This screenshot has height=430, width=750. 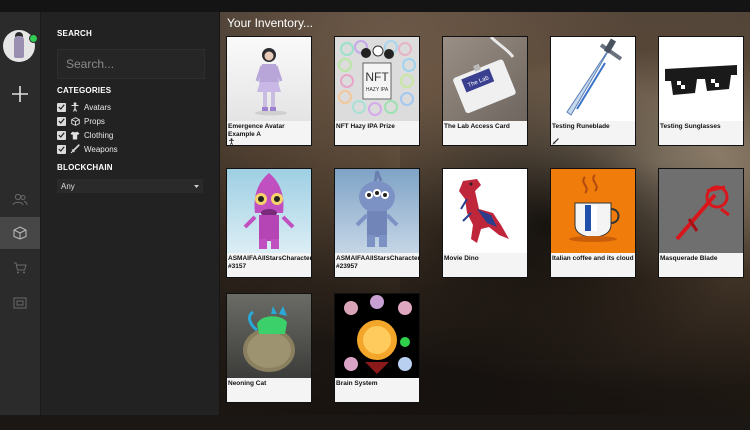 What do you see at coordinates (68, 186) in the screenshot?
I see `blockchain-value: Any` at bounding box center [68, 186].